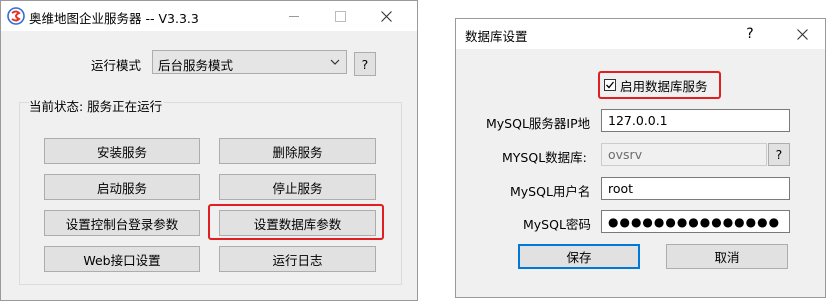  Describe the element at coordinates (544, 157) in the screenshot. I see `mysql-db-label: MYSQL数据库:` at that location.